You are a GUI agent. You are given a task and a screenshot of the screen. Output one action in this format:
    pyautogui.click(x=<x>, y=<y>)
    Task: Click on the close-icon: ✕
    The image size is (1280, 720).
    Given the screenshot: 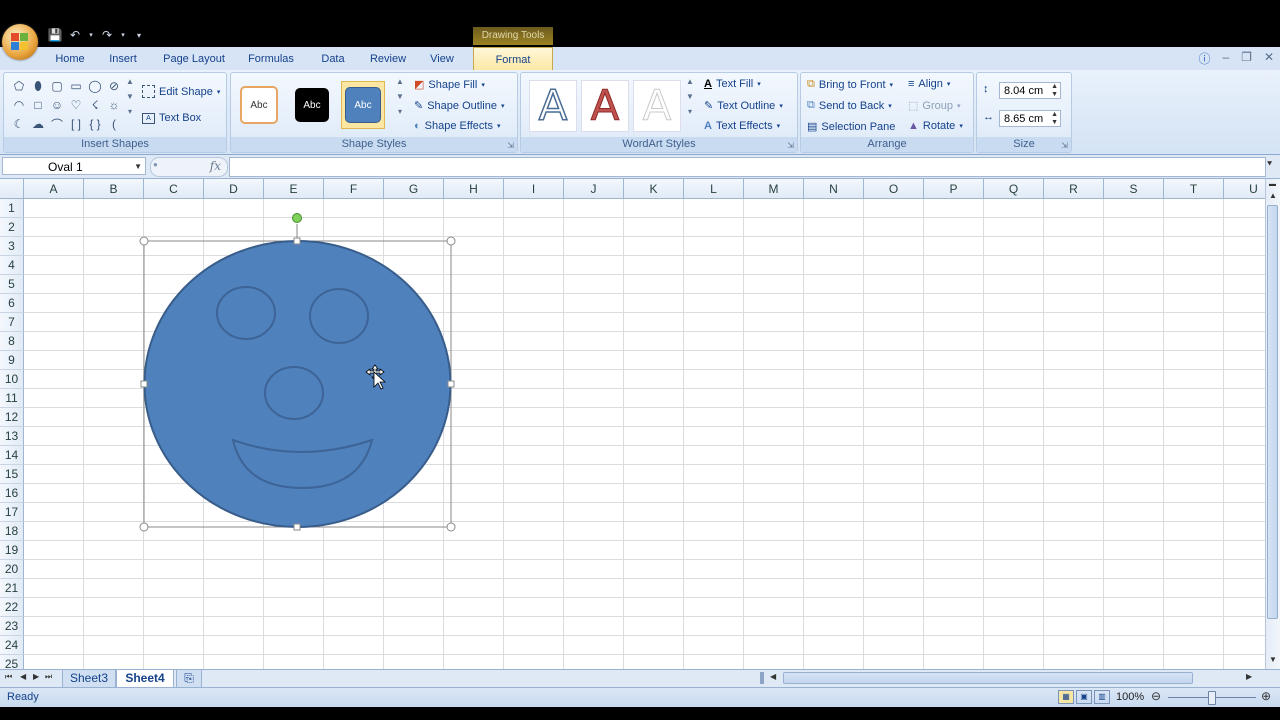 What is the action you would take?
    pyautogui.click(x=1269, y=58)
    